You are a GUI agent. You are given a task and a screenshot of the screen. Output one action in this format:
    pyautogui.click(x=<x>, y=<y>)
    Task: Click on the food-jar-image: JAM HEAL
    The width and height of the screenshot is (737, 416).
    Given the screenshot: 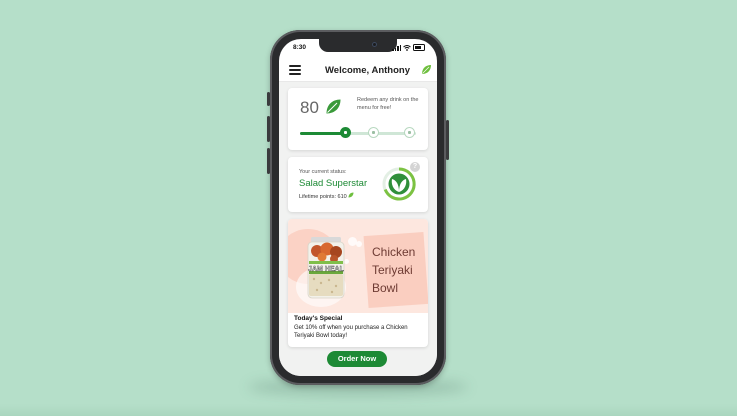 What is the action you would take?
    pyautogui.click(x=326, y=268)
    